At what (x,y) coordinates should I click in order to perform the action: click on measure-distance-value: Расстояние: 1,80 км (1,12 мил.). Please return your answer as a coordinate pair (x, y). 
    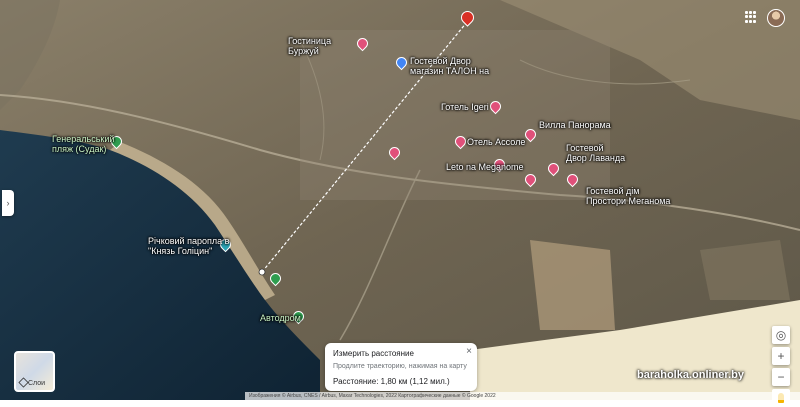
    Looking at the image, I should click on (391, 381).